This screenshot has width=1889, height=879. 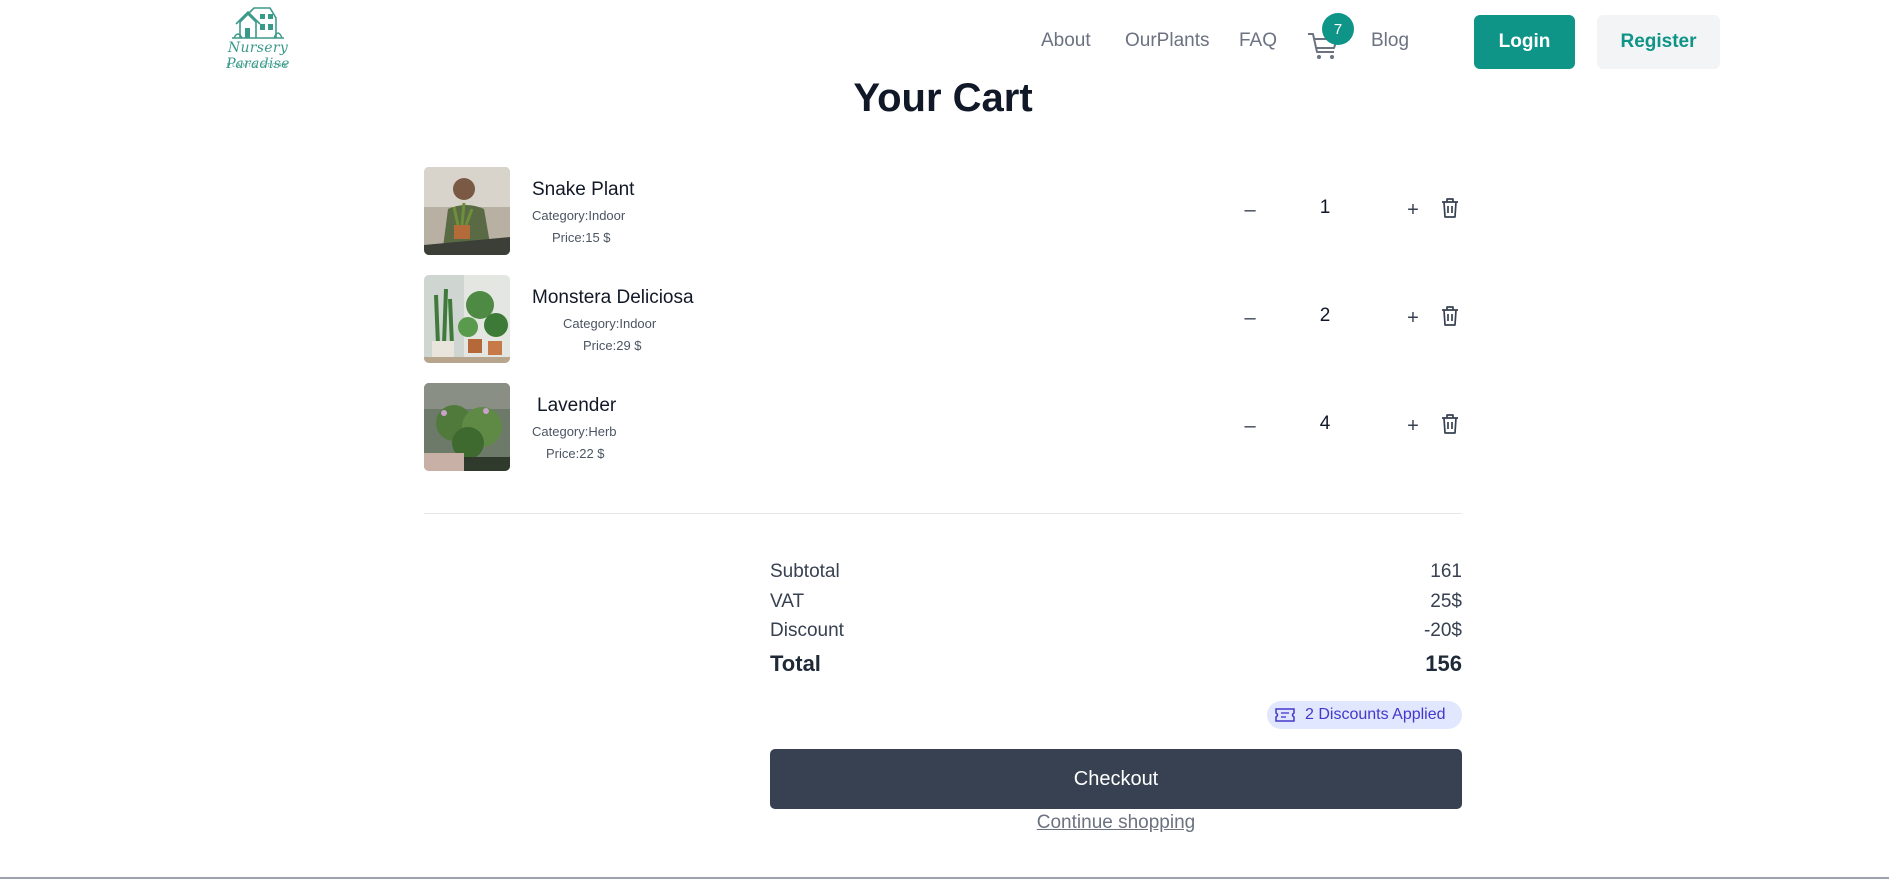 What do you see at coordinates (1325, 315) in the screenshot?
I see `quantity-value: 2` at bounding box center [1325, 315].